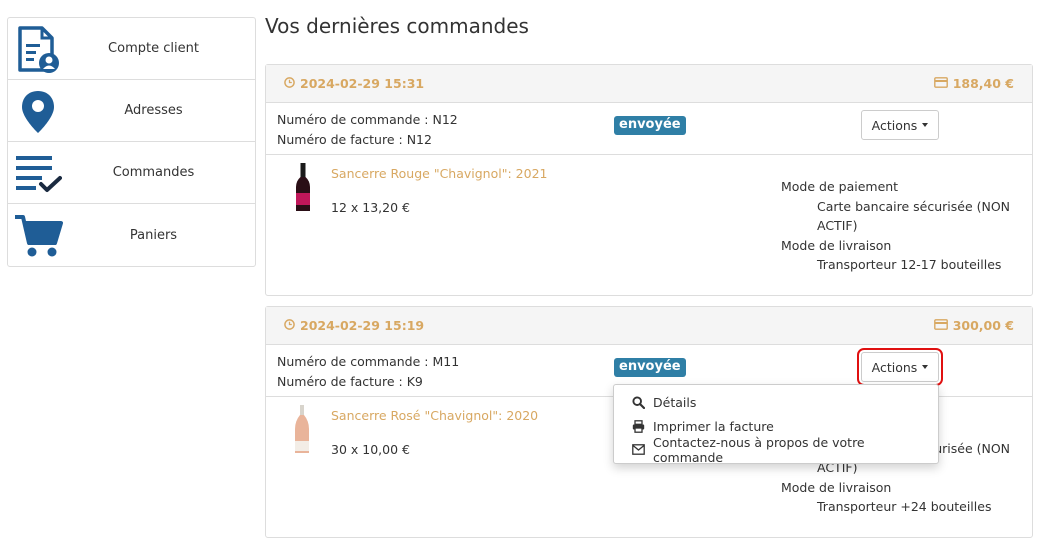 The width and height of the screenshot is (1053, 543). What do you see at coordinates (131, 173) in the screenshot?
I see `sidebar-item-commandes: Commandes` at bounding box center [131, 173].